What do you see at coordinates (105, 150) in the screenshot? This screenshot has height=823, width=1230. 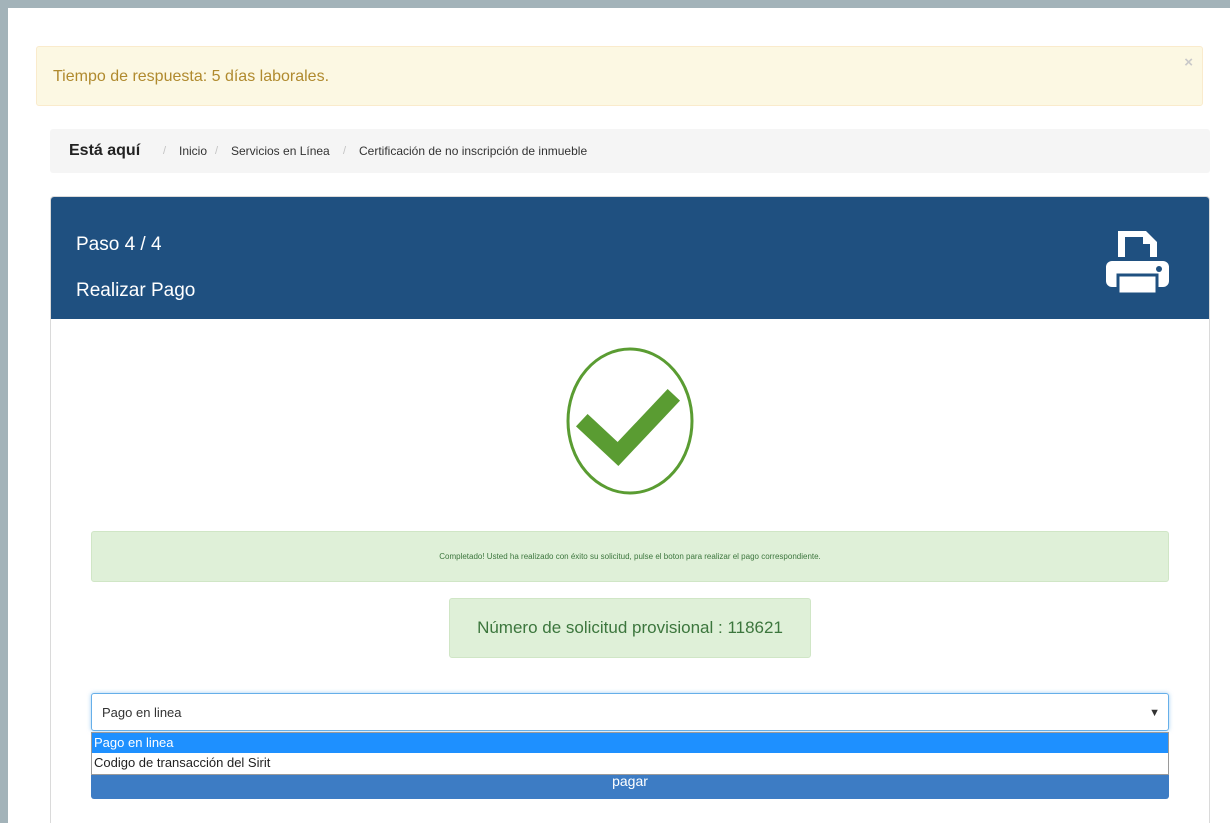 I see `breadcrumb-here-label: Está aquí` at bounding box center [105, 150].